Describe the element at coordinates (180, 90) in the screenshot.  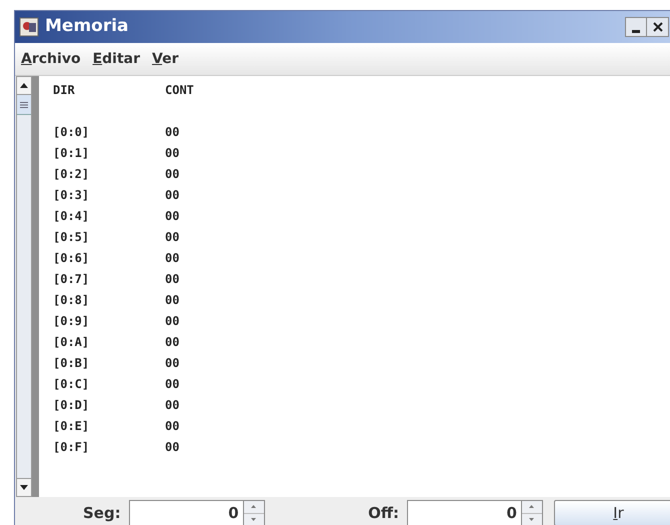
I see `column-header: CONT` at that location.